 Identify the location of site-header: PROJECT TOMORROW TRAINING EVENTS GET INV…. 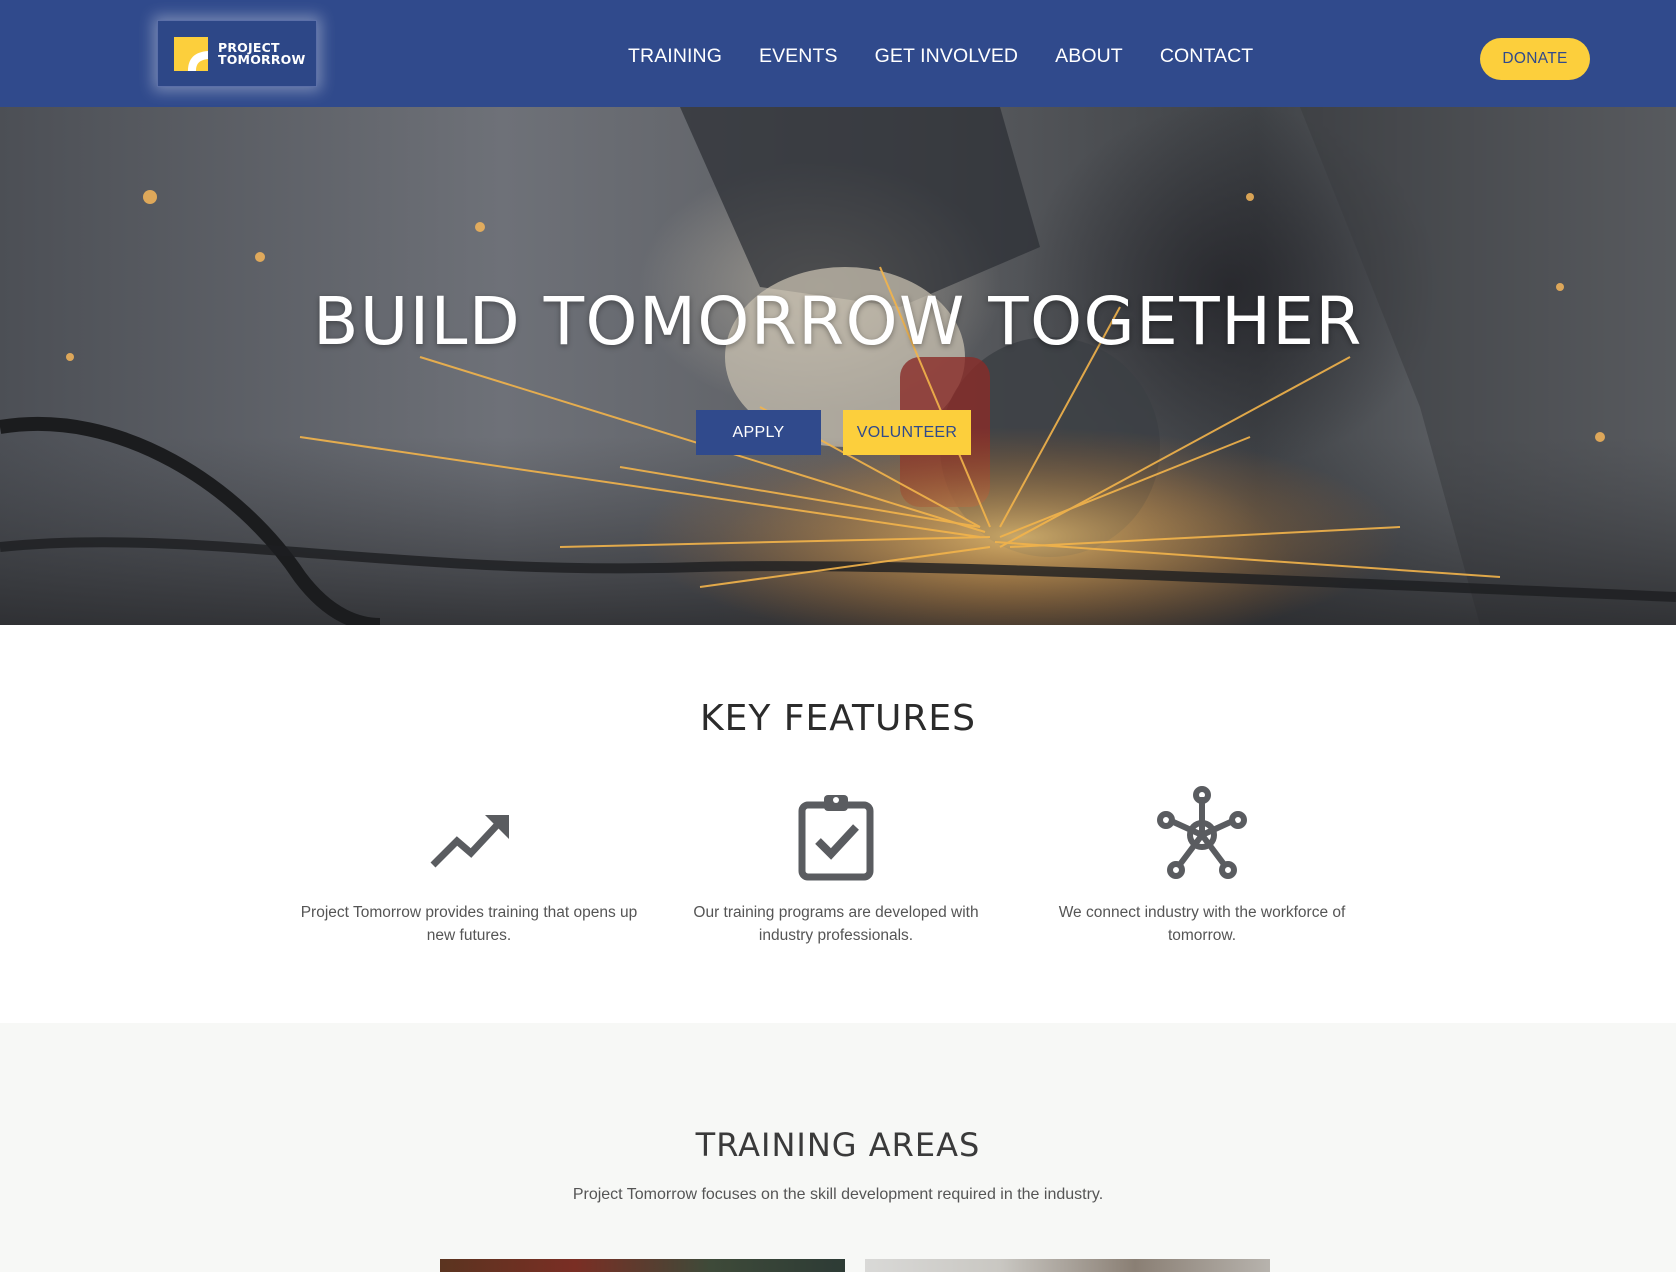
(838, 53).